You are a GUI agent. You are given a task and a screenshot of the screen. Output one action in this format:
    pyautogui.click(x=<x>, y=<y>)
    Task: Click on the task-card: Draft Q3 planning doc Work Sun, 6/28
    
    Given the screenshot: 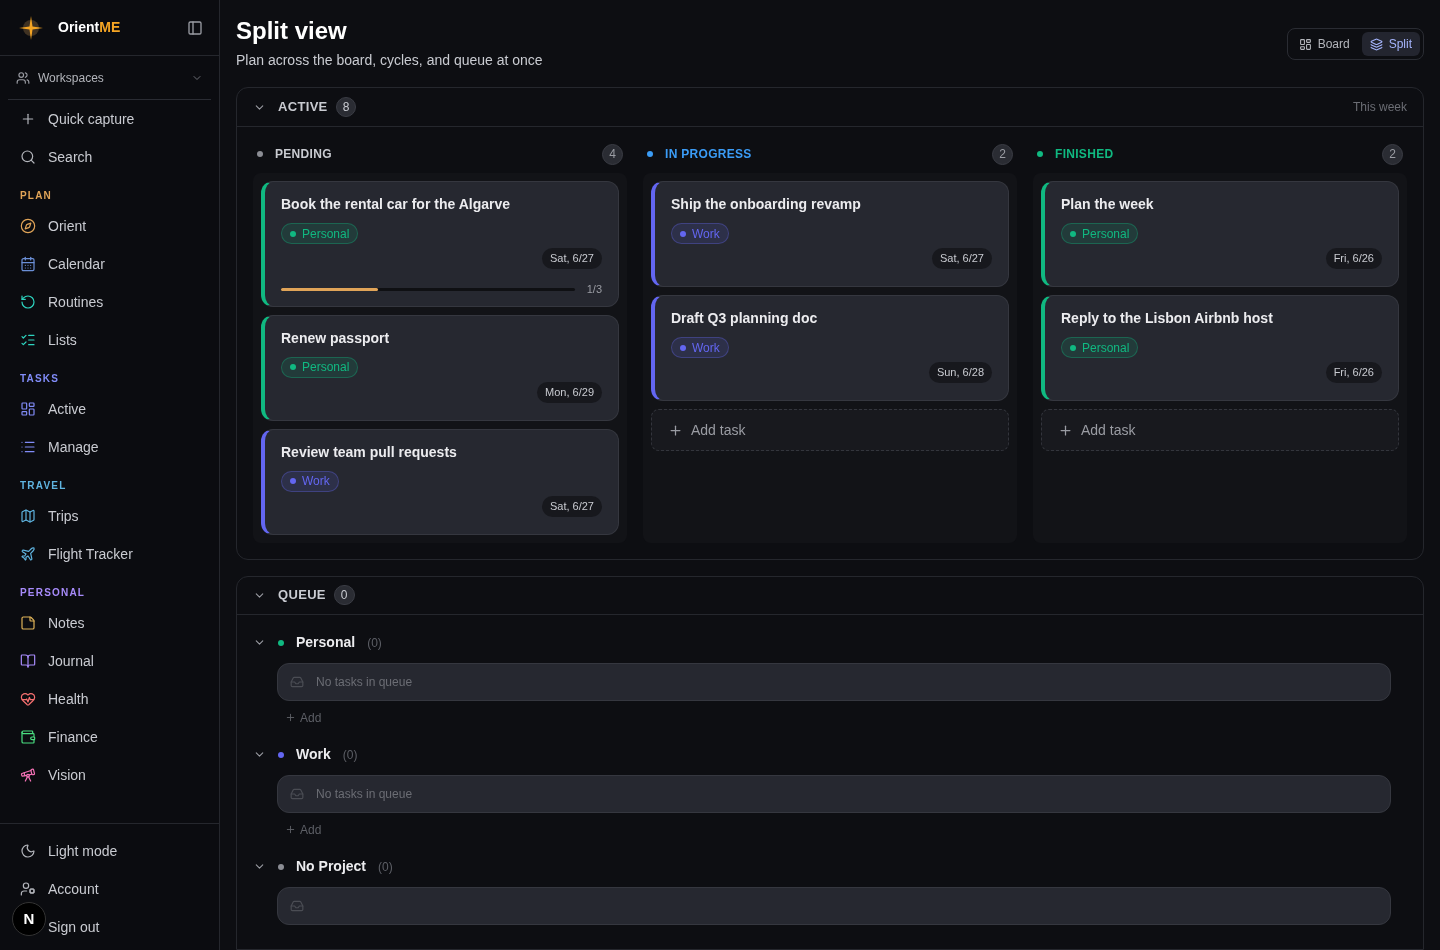 What is the action you would take?
    pyautogui.click(x=830, y=348)
    